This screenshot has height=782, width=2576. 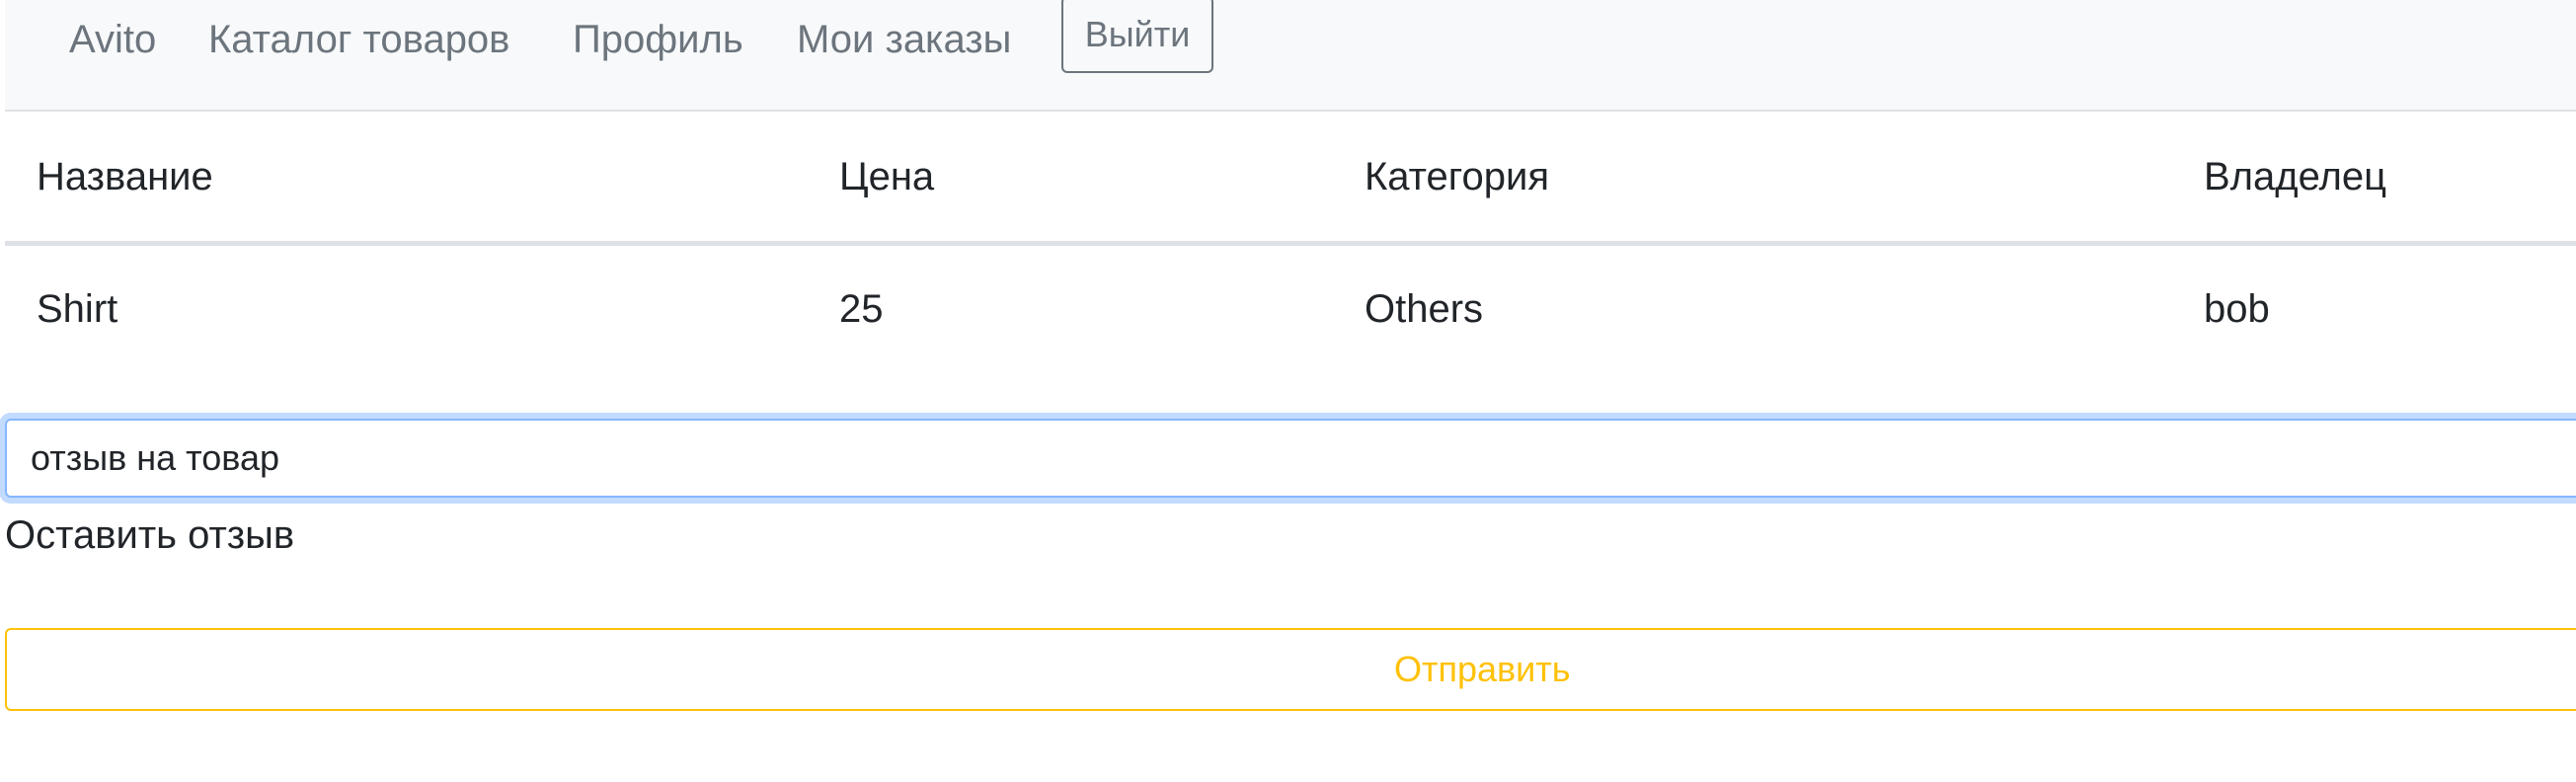 What do you see at coordinates (1290, 459) in the screenshot?
I see `review-input` at bounding box center [1290, 459].